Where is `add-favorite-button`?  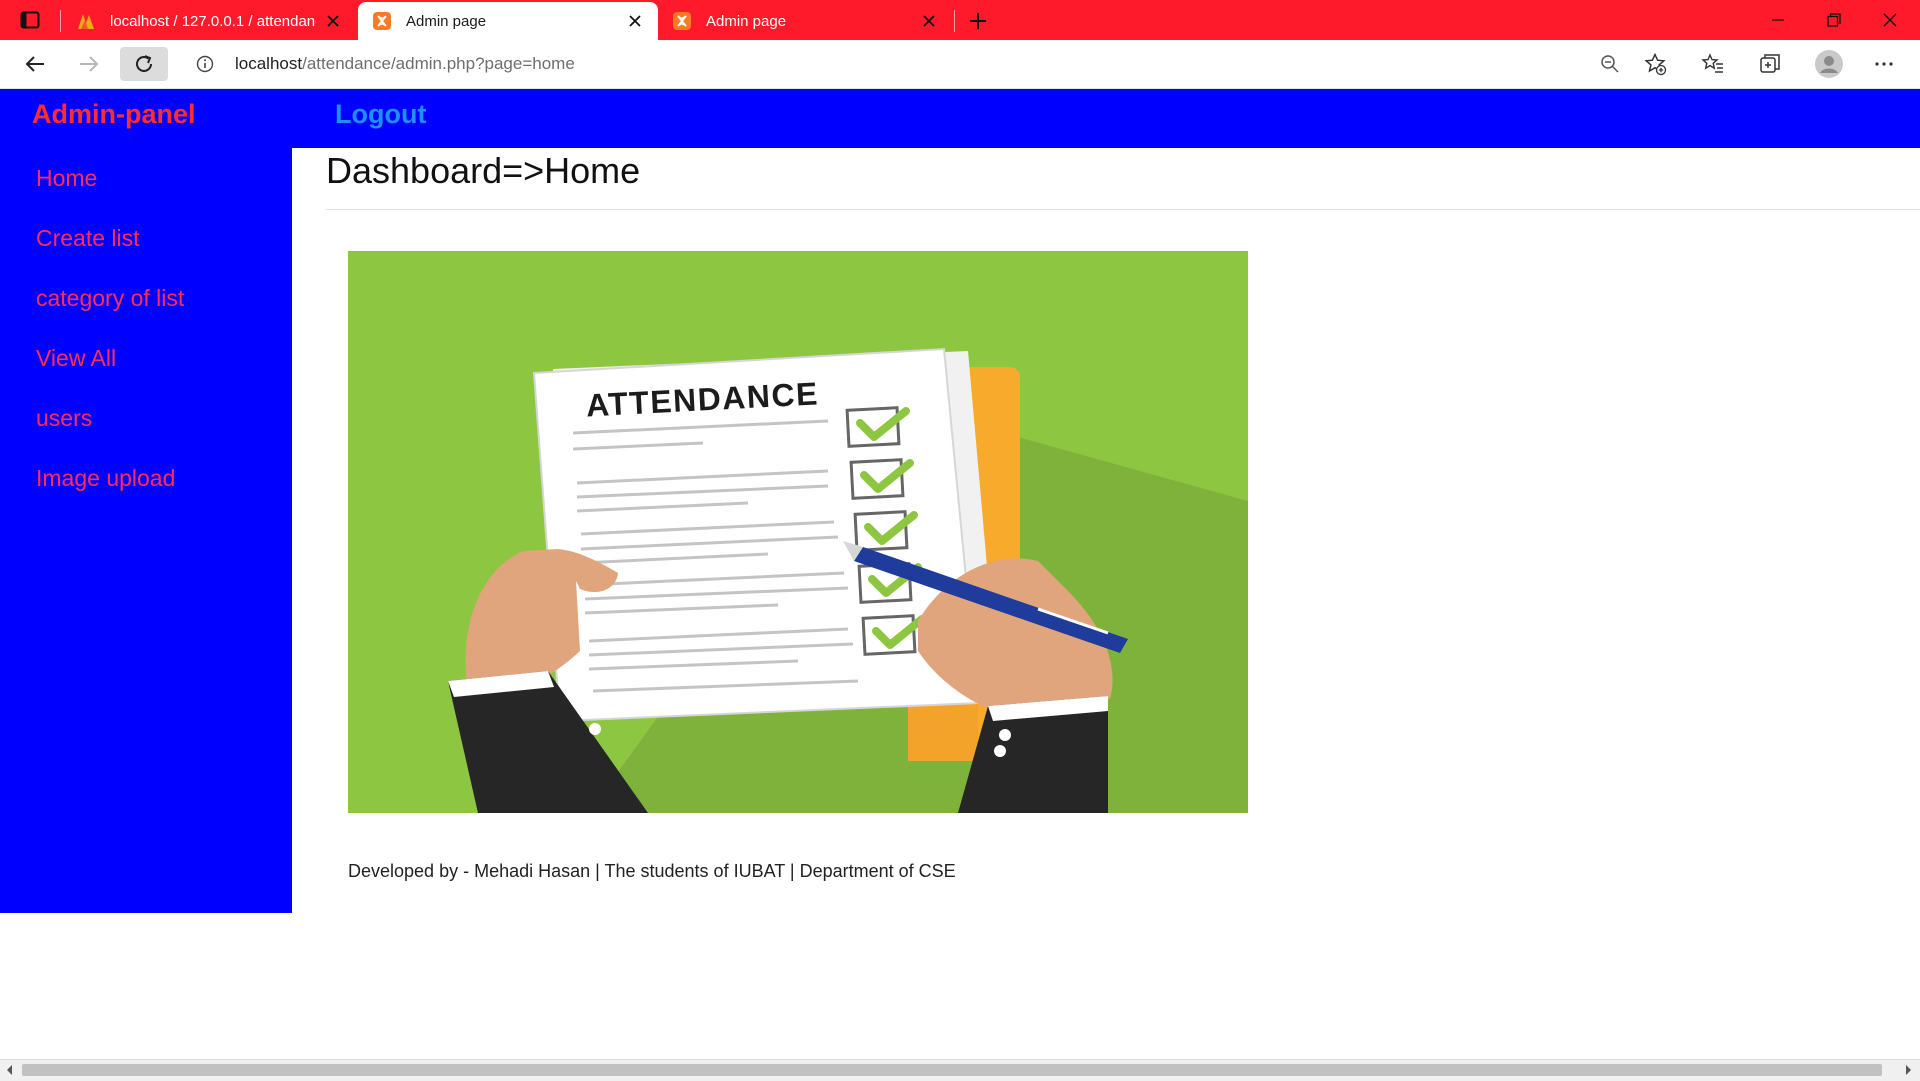 add-favorite-button is located at coordinates (1655, 64).